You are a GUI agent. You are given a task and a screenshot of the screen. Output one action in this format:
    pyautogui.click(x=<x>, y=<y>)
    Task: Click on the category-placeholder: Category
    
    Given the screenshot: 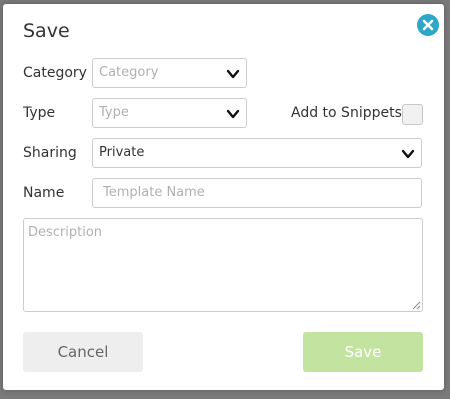 What is the action you would take?
    pyautogui.click(x=129, y=72)
    